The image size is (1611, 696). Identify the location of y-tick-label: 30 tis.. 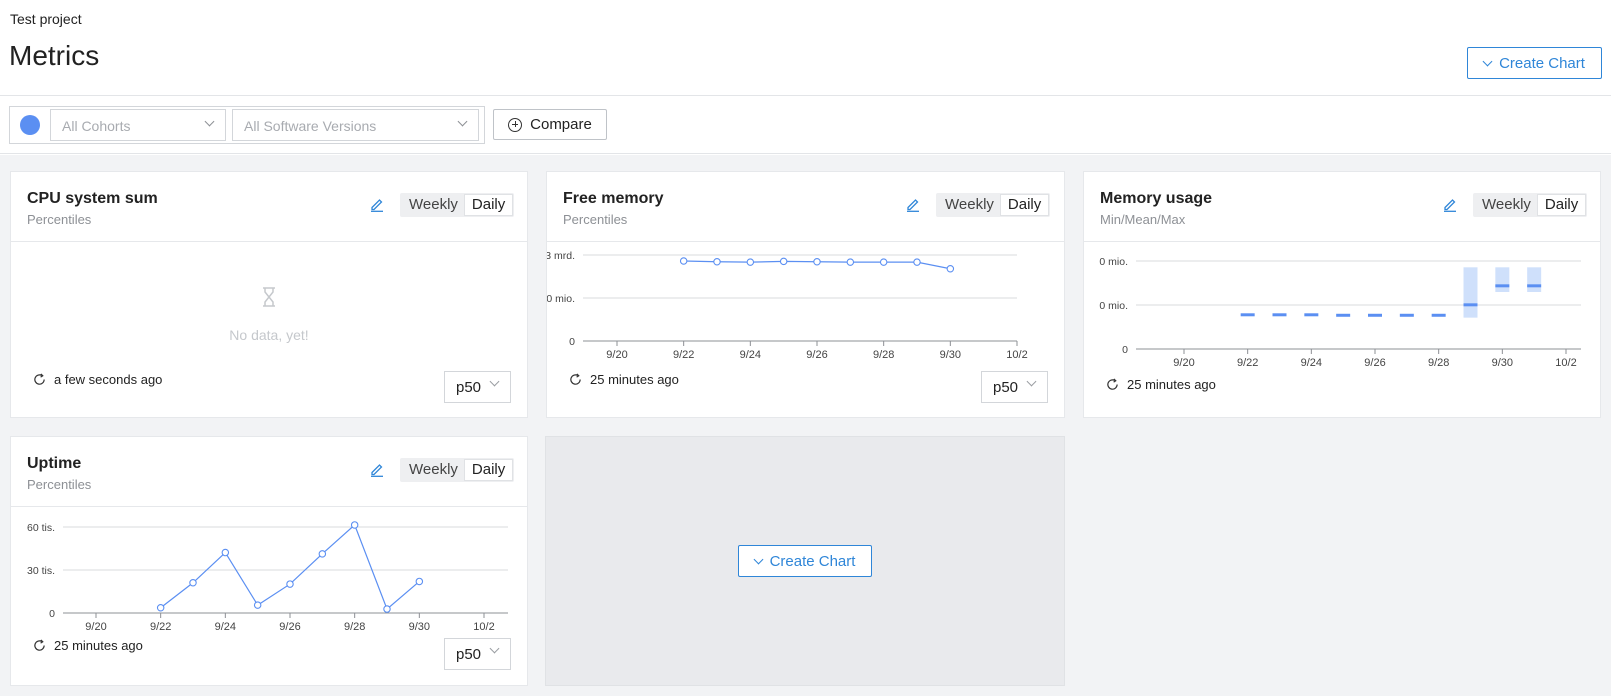
(41, 571).